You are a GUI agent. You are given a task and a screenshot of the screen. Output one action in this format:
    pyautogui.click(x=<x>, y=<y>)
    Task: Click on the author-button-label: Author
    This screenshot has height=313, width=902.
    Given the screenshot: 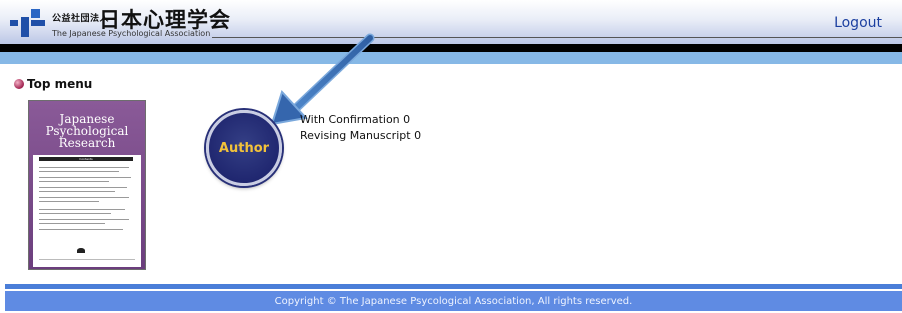 What is the action you would take?
    pyautogui.click(x=244, y=148)
    